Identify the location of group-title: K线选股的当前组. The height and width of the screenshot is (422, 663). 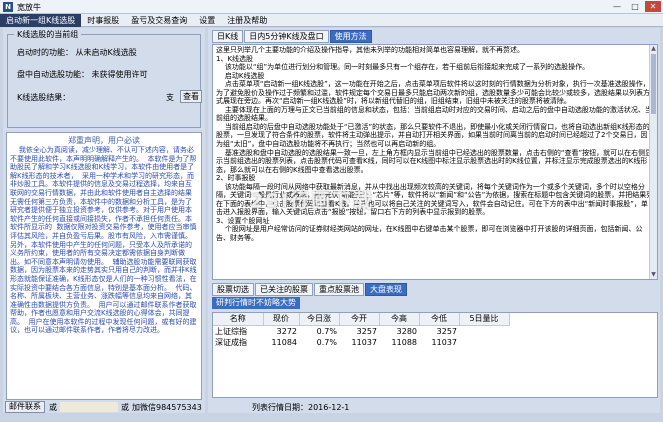
(48, 34).